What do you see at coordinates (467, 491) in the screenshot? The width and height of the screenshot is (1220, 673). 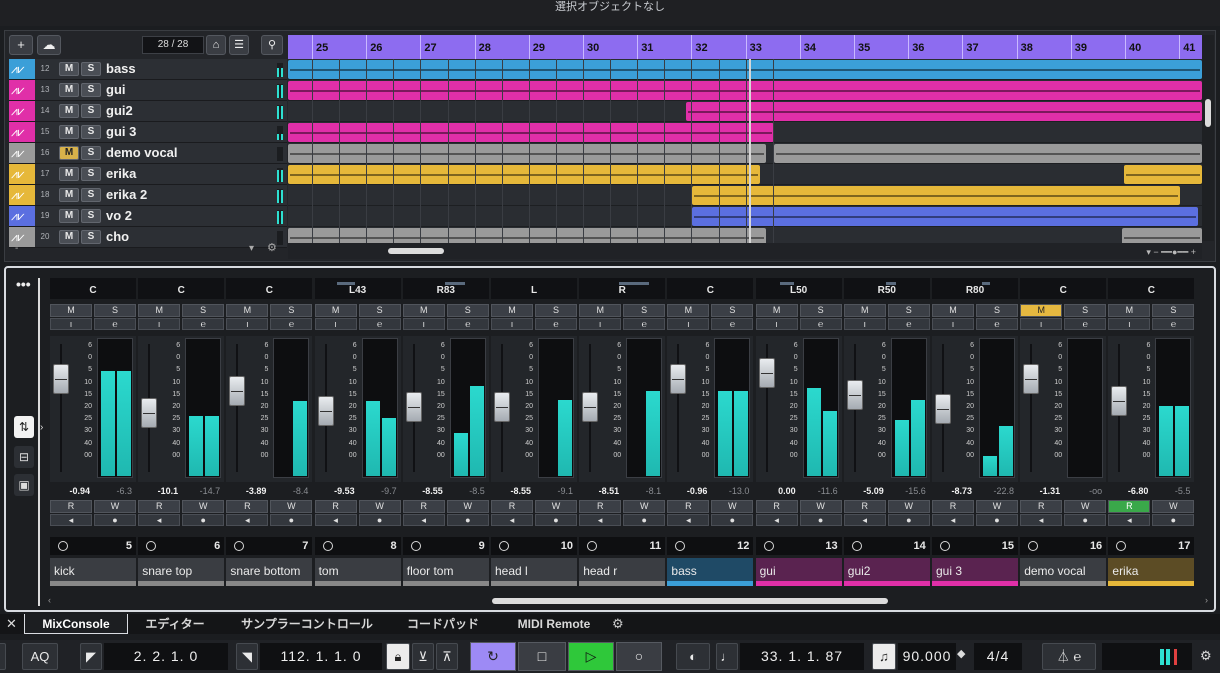 I see `peak-value: -8.5` at bounding box center [467, 491].